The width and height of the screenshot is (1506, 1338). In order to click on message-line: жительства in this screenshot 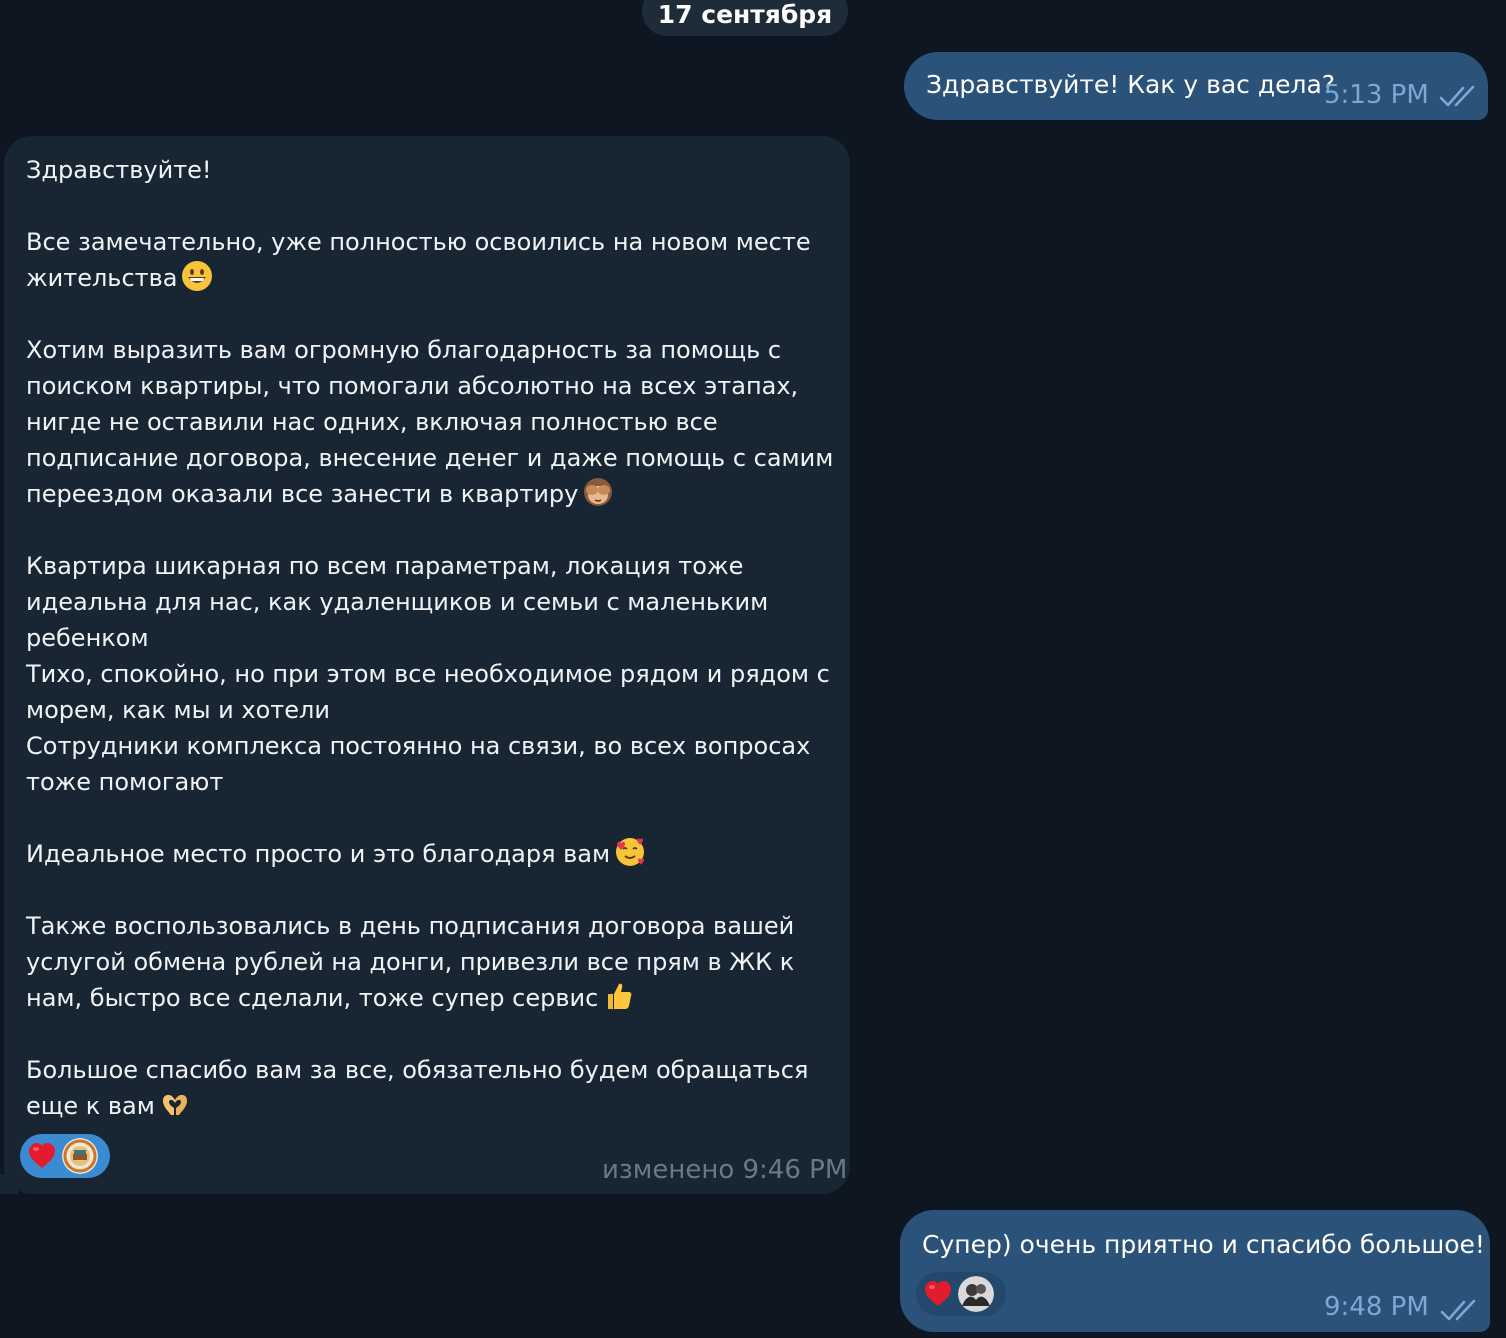, I will do `click(432, 278)`.